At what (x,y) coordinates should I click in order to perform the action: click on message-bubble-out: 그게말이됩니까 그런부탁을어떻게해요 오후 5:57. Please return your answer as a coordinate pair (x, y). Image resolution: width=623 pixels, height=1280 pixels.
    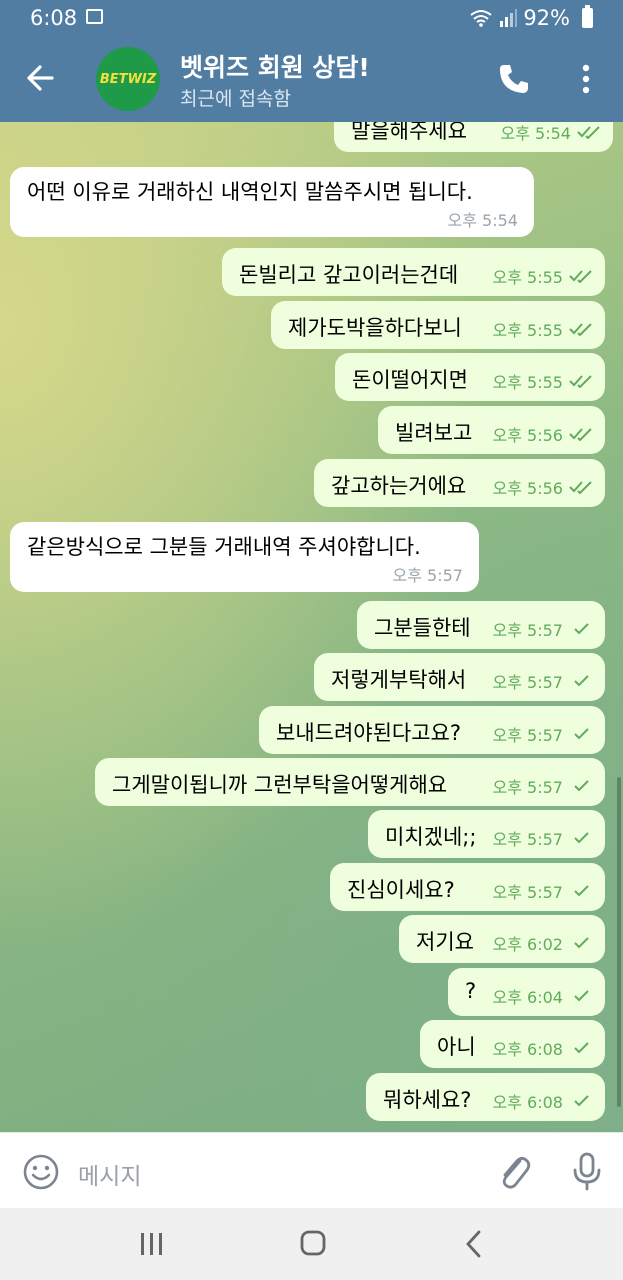
    Looking at the image, I should click on (350, 782).